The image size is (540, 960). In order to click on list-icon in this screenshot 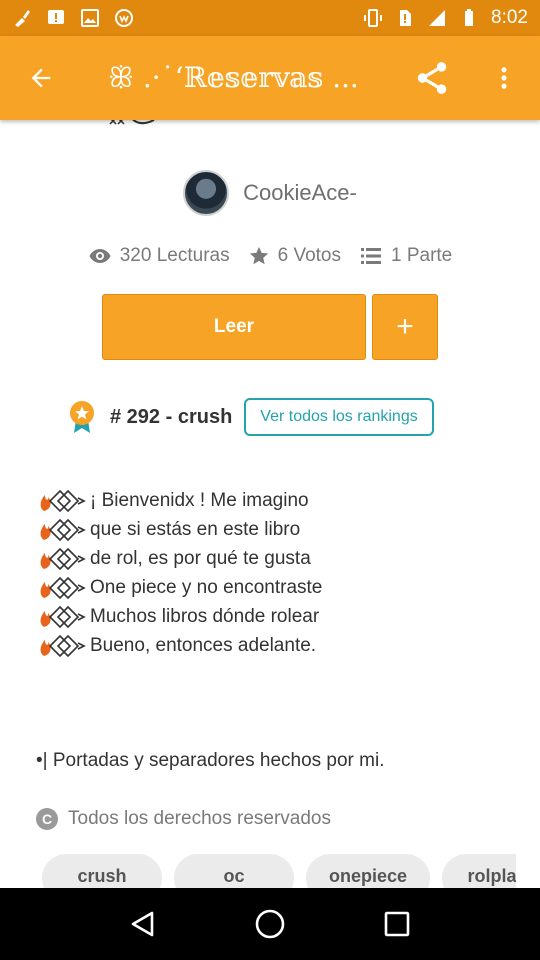, I will do `click(370, 256)`.